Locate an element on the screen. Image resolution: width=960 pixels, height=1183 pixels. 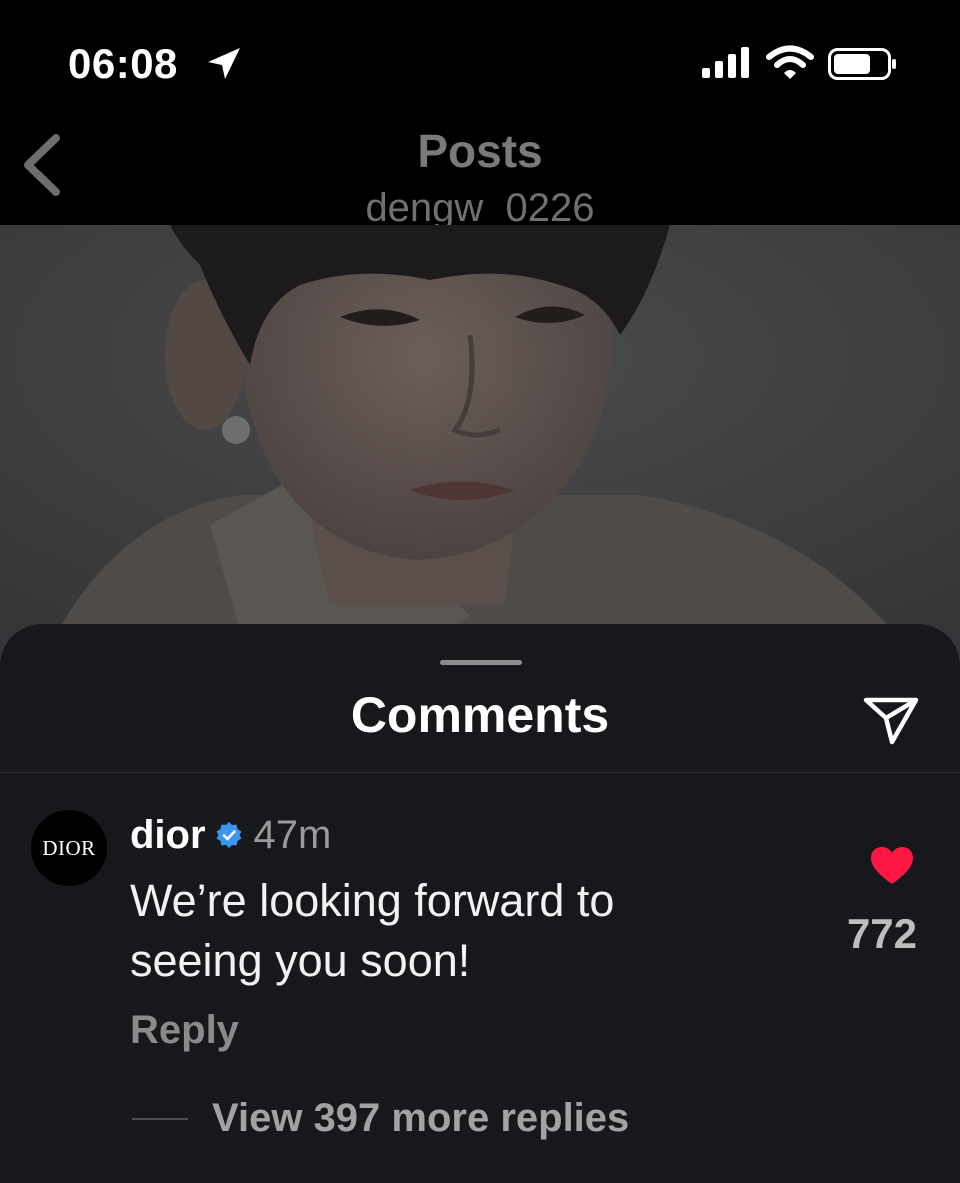
page-subtitle-username: dengw_0226 is located at coordinates (480, 205).